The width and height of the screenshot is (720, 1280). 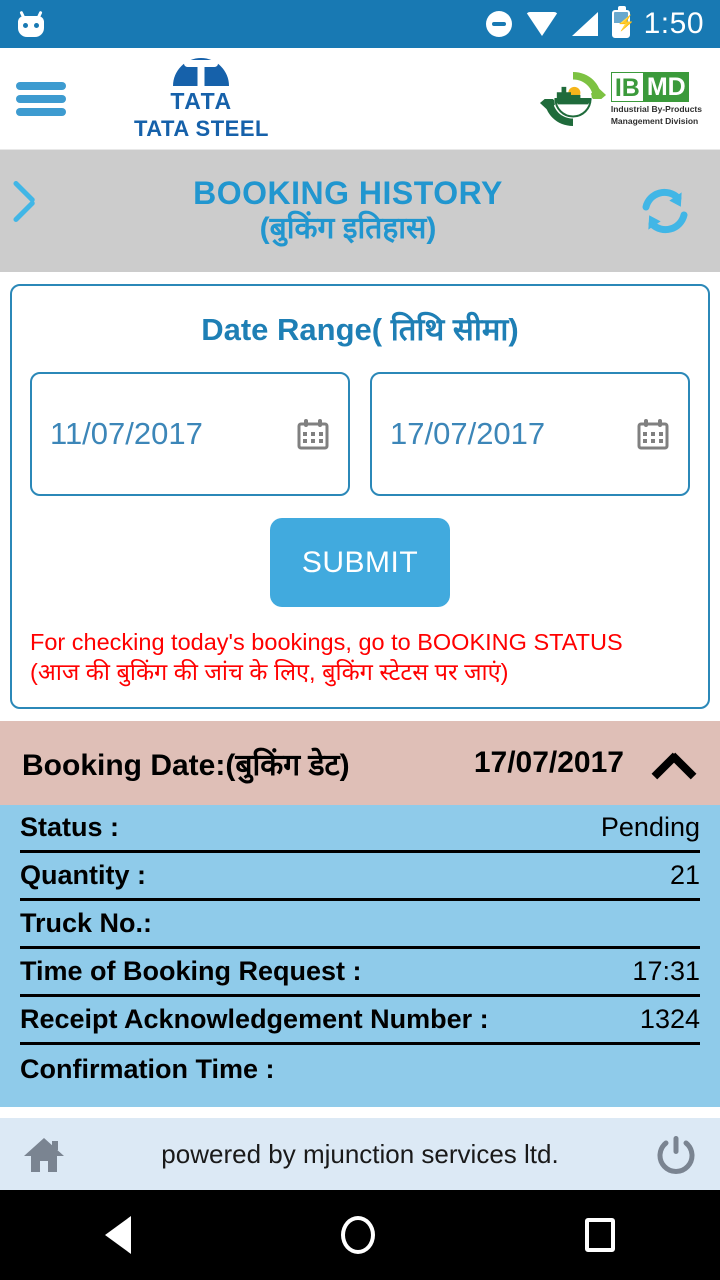 I want to click on ibmd-letters: IB MD, so click(x=656, y=86).